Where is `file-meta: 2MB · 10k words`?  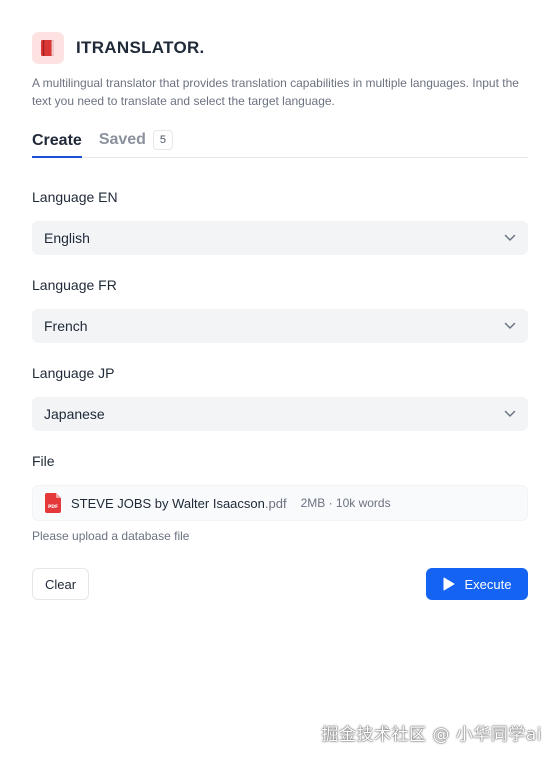
file-meta: 2MB · 10k words is located at coordinates (345, 503).